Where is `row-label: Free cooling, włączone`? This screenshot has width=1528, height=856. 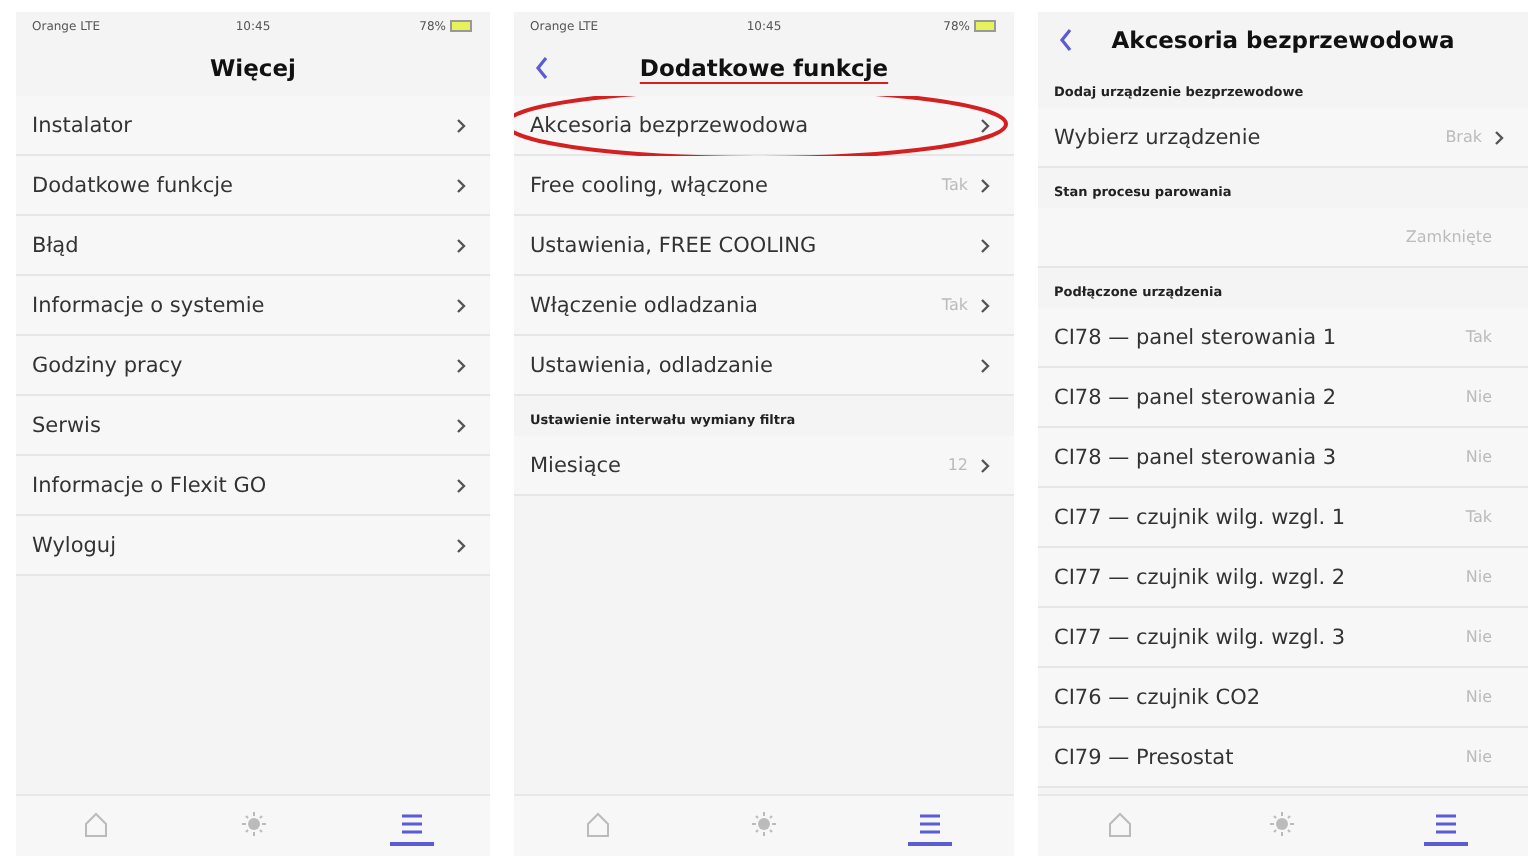
row-label: Free cooling, włączone is located at coordinates (650, 185).